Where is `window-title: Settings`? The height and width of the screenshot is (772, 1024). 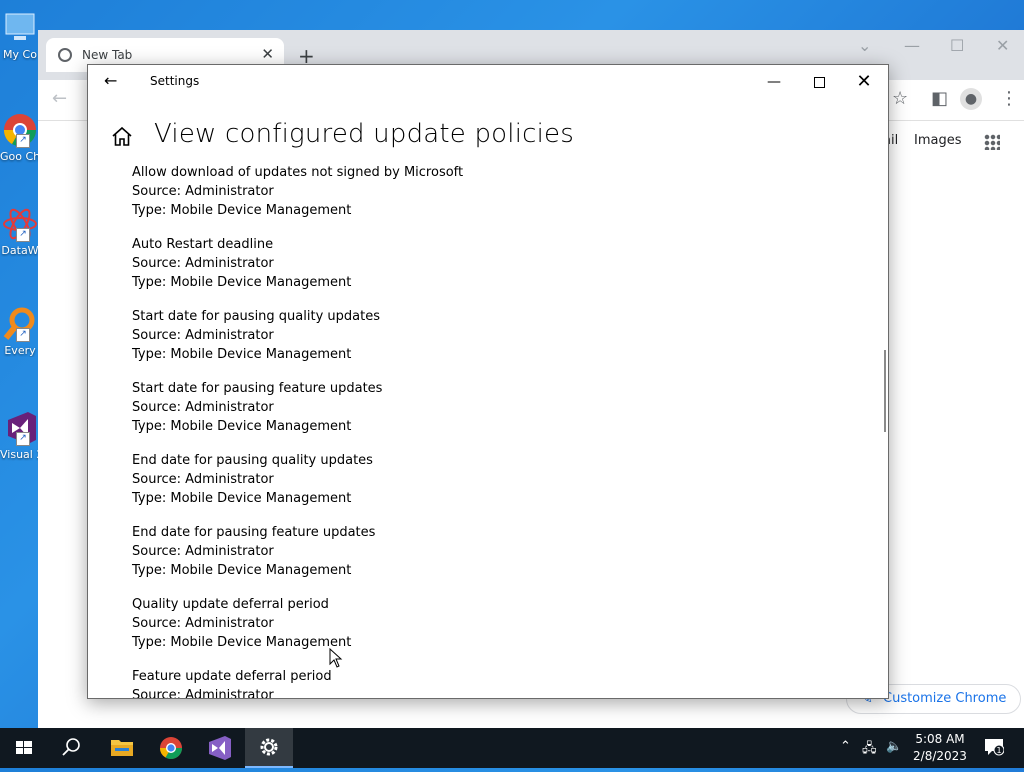 window-title: Settings is located at coordinates (175, 81).